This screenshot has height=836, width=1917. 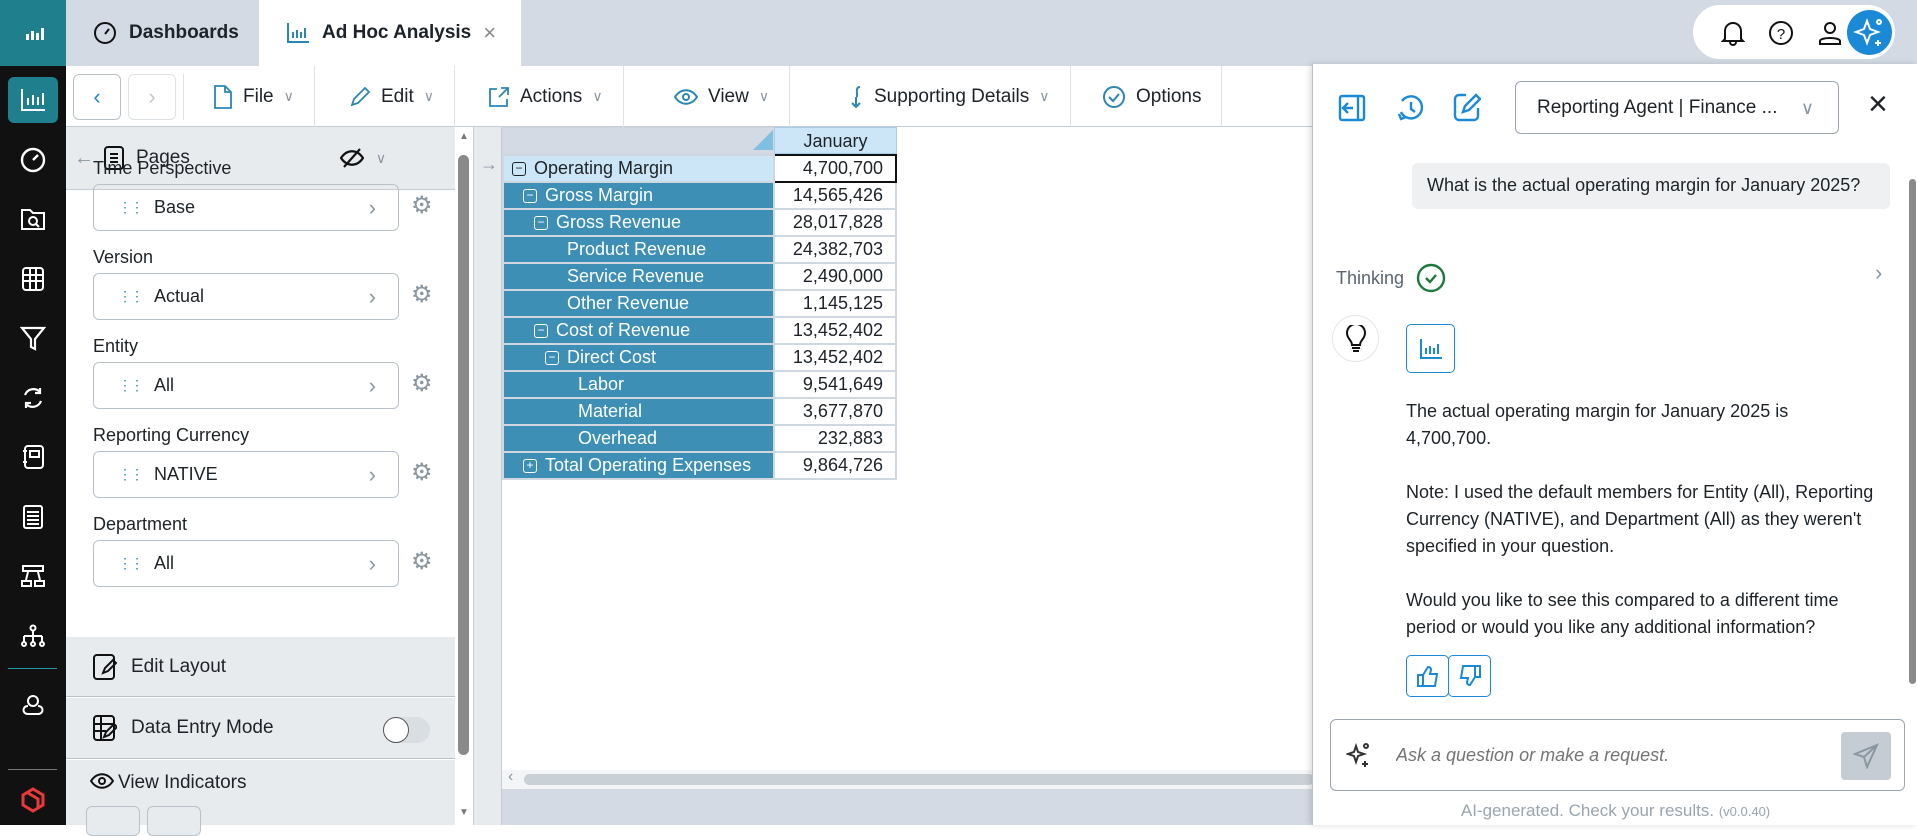 What do you see at coordinates (33, 576) in the screenshot?
I see `nav-workflow-icon` at bounding box center [33, 576].